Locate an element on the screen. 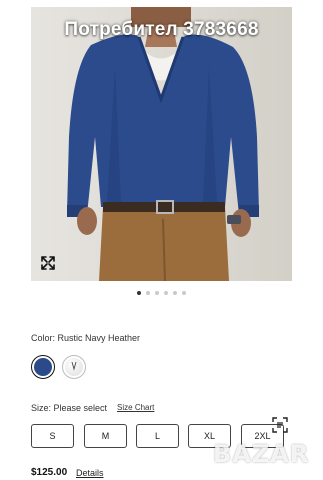  product-price: $125.00 is located at coordinates (49, 472).